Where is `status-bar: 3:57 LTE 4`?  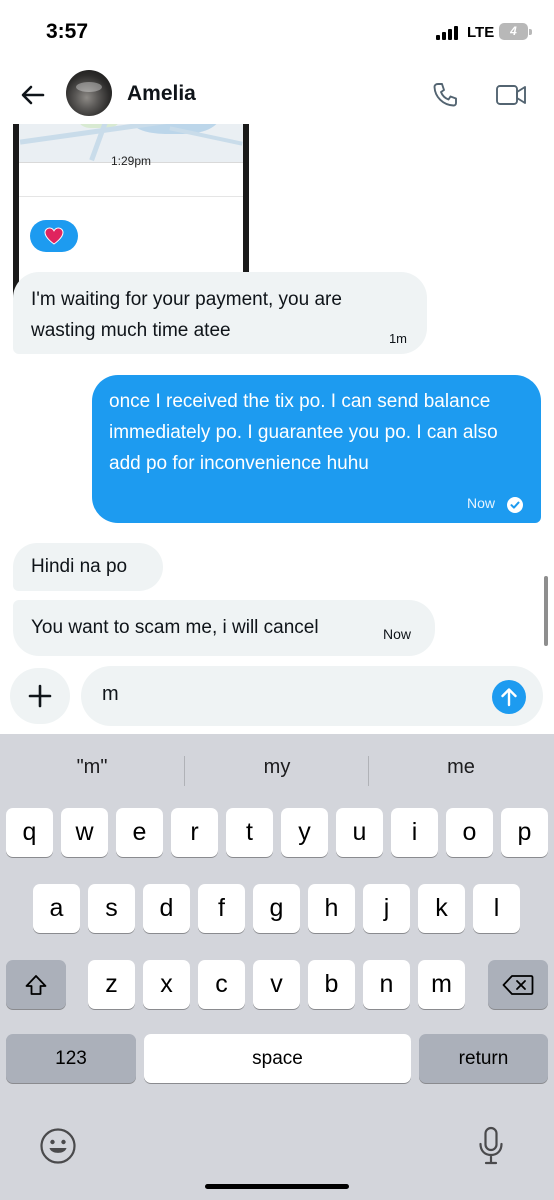 status-bar: 3:57 LTE 4 is located at coordinates (277, 33).